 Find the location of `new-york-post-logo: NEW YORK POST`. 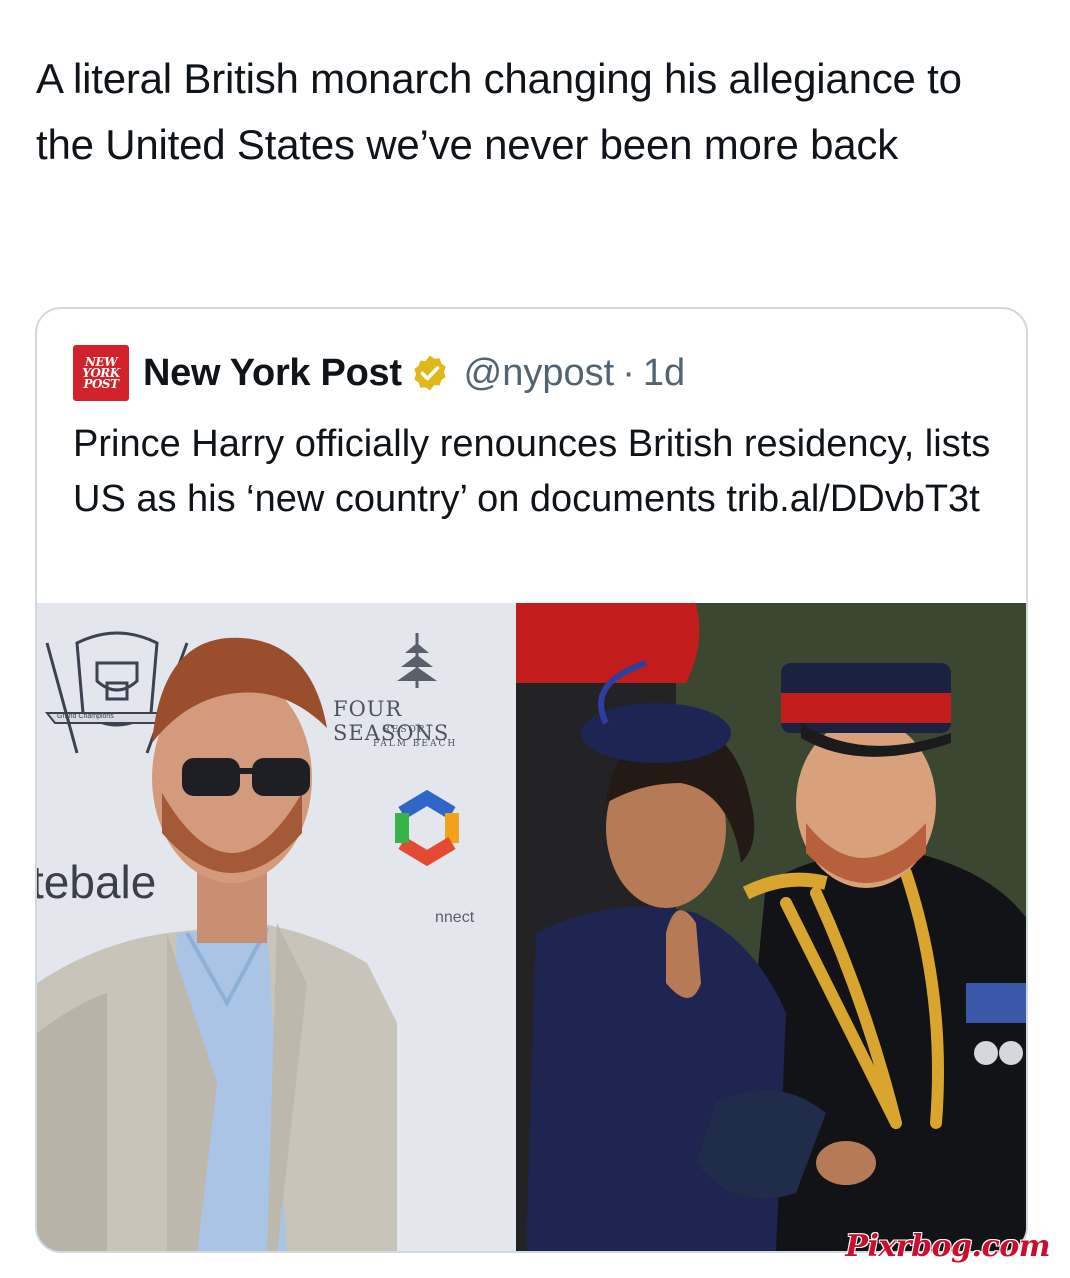

new-york-post-logo: NEW YORK POST is located at coordinates (101, 373).